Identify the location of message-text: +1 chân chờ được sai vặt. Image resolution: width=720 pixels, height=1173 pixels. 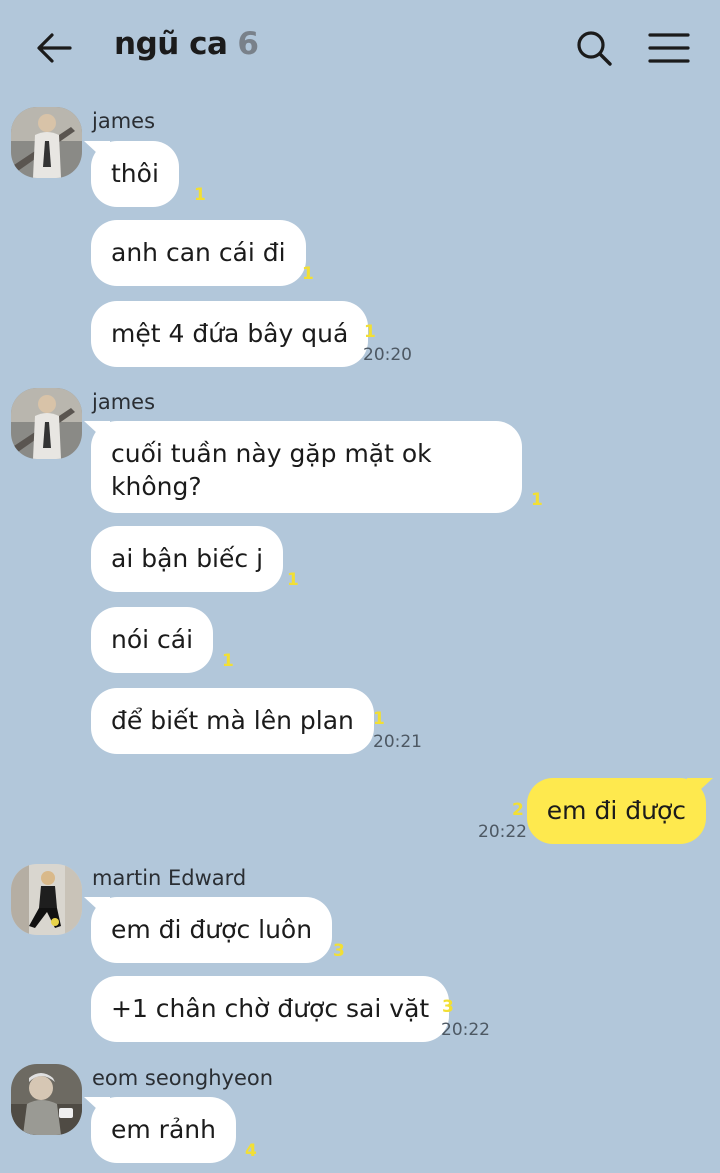
(270, 1008).